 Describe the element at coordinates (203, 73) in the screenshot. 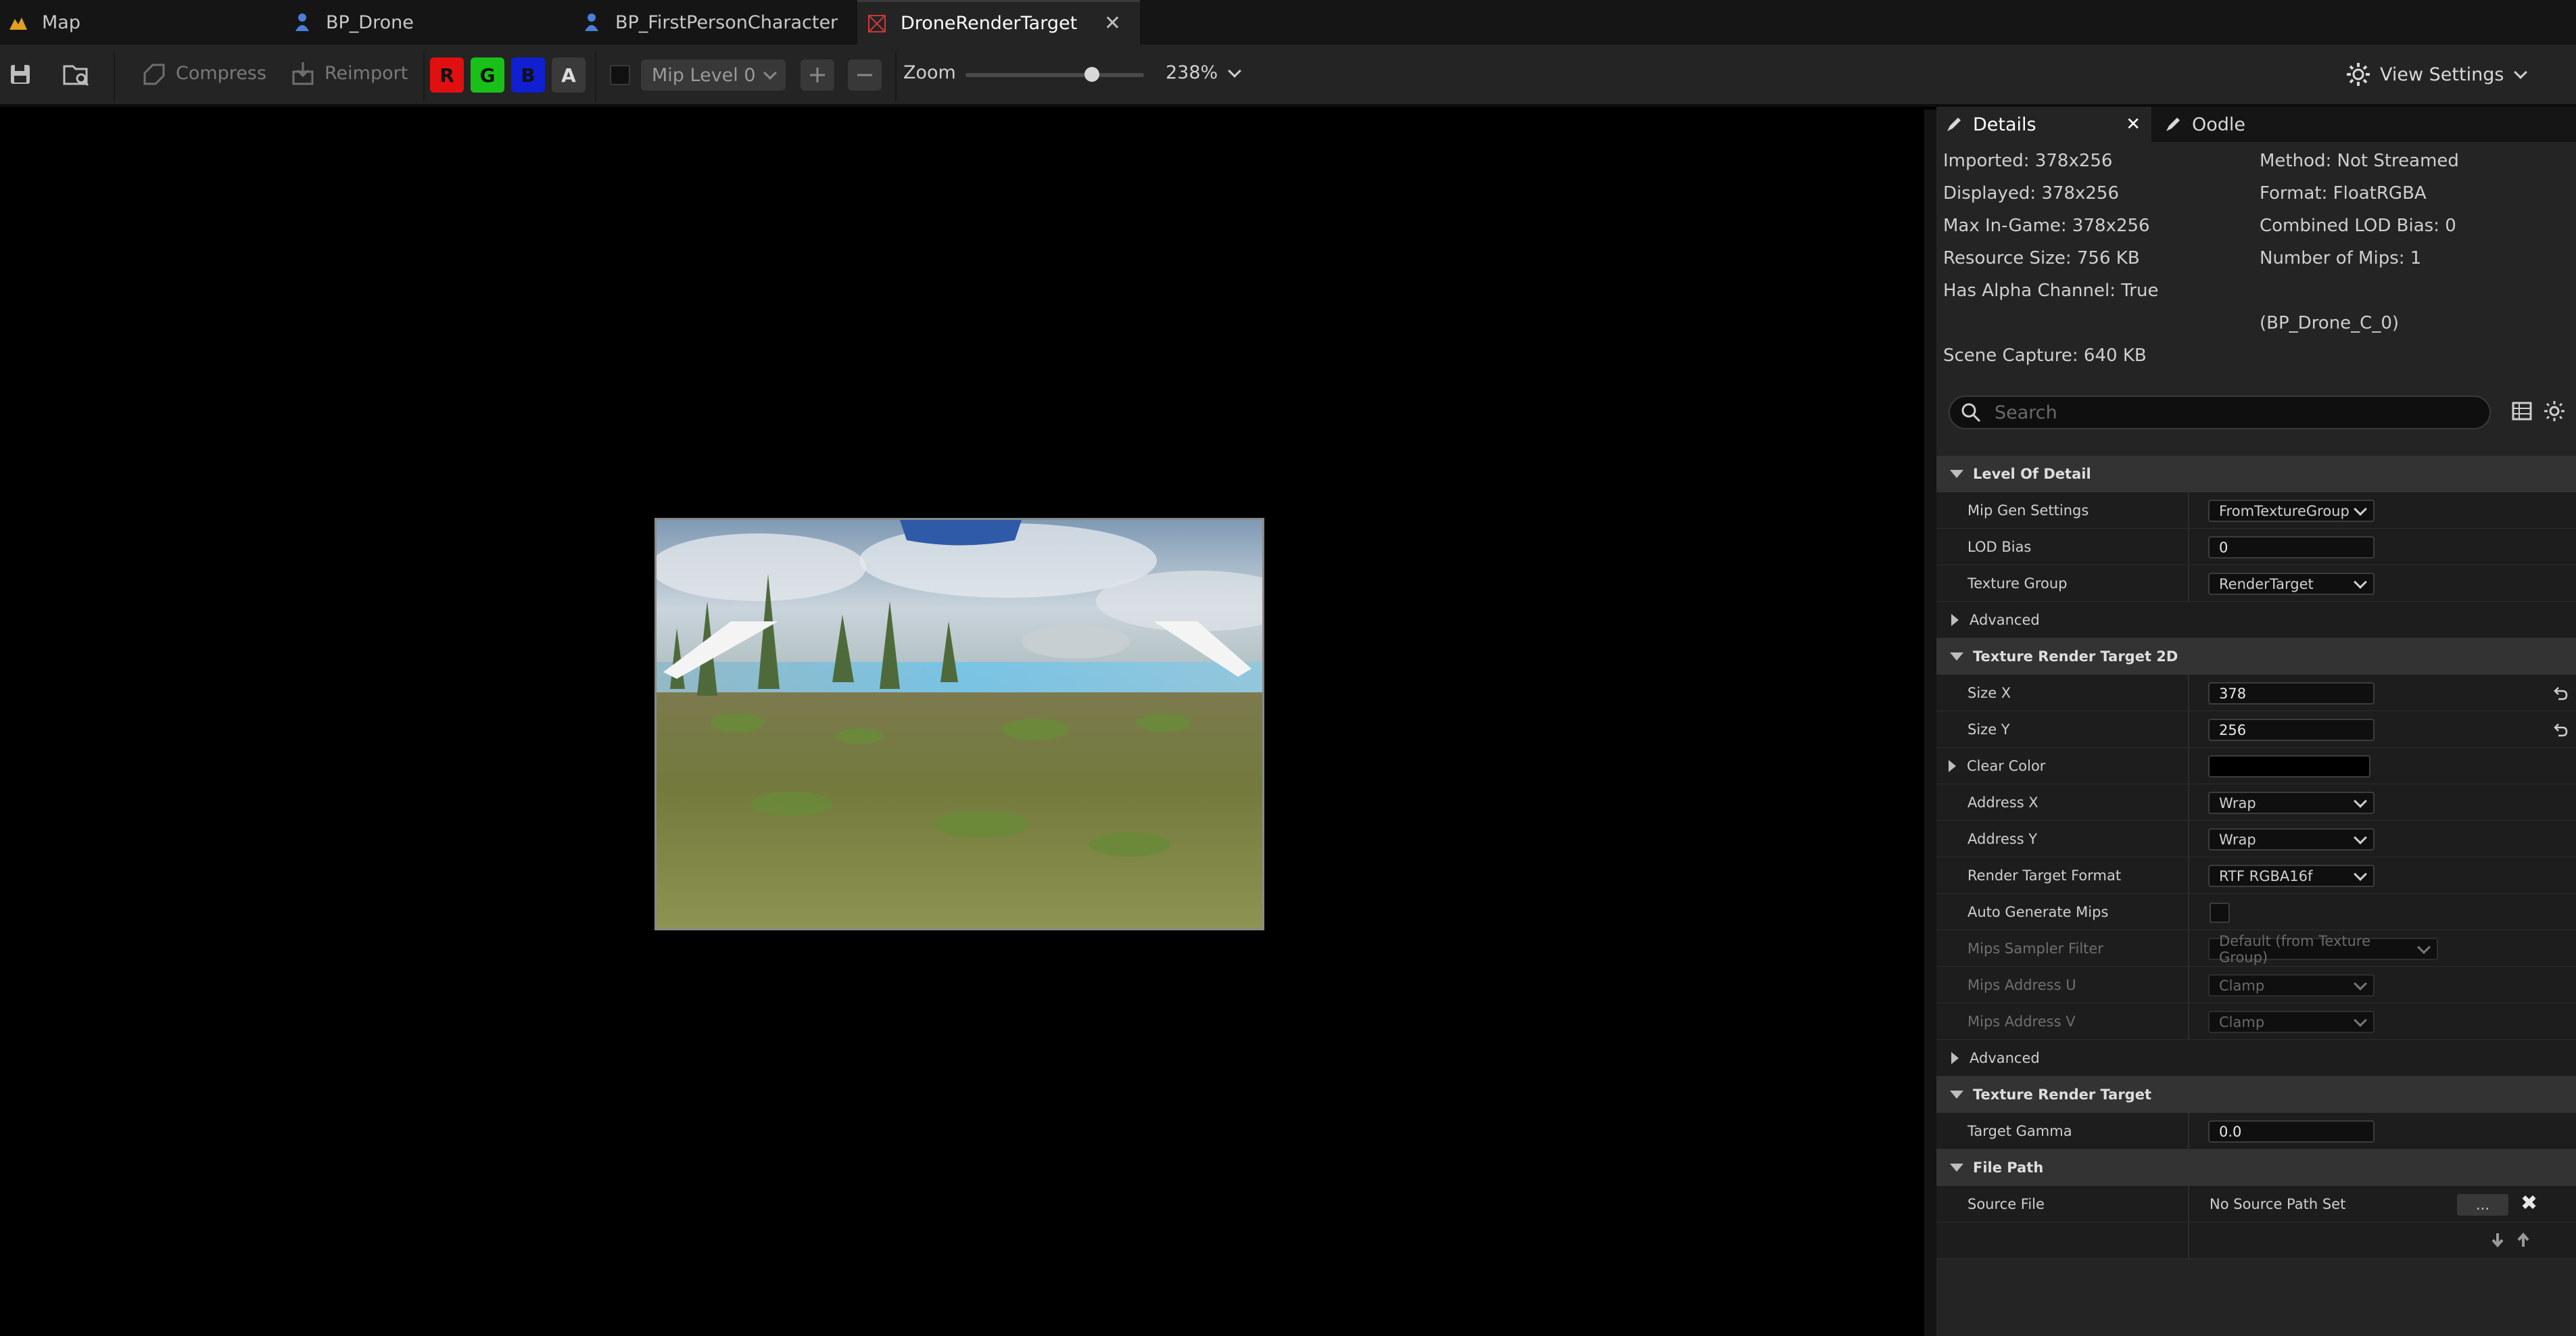

I see `compress-button: Compress` at that location.